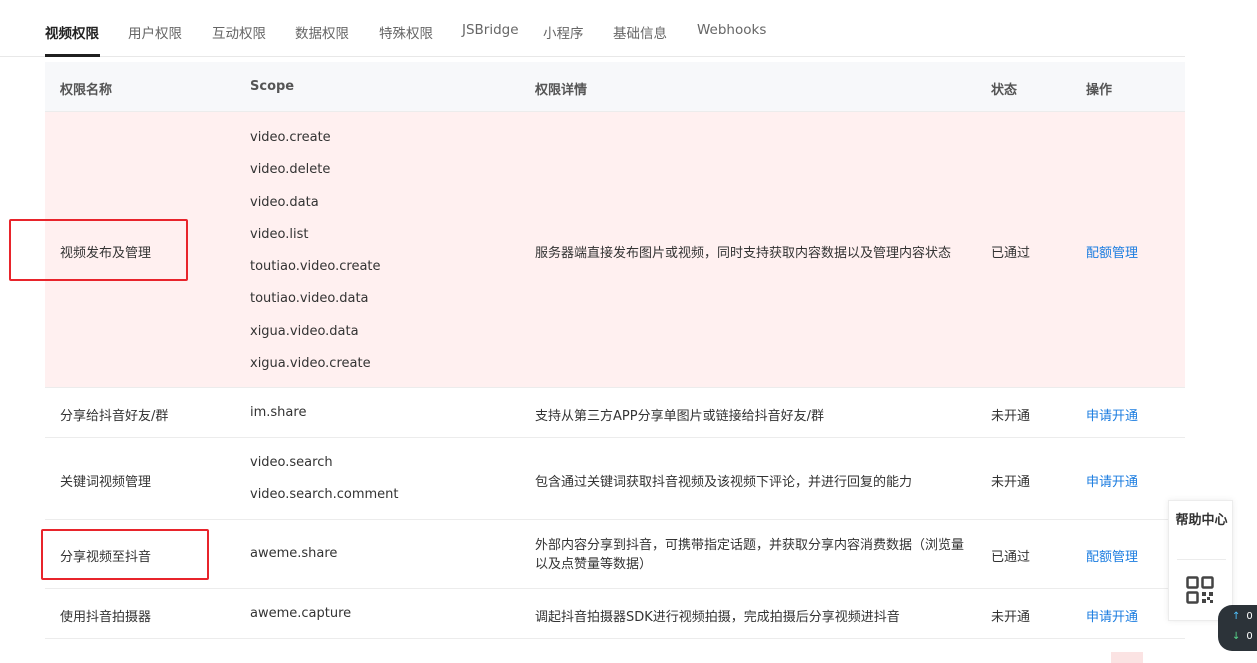  Describe the element at coordinates (640, 32) in the screenshot. I see `tab-basic-info: 基础信息` at that location.